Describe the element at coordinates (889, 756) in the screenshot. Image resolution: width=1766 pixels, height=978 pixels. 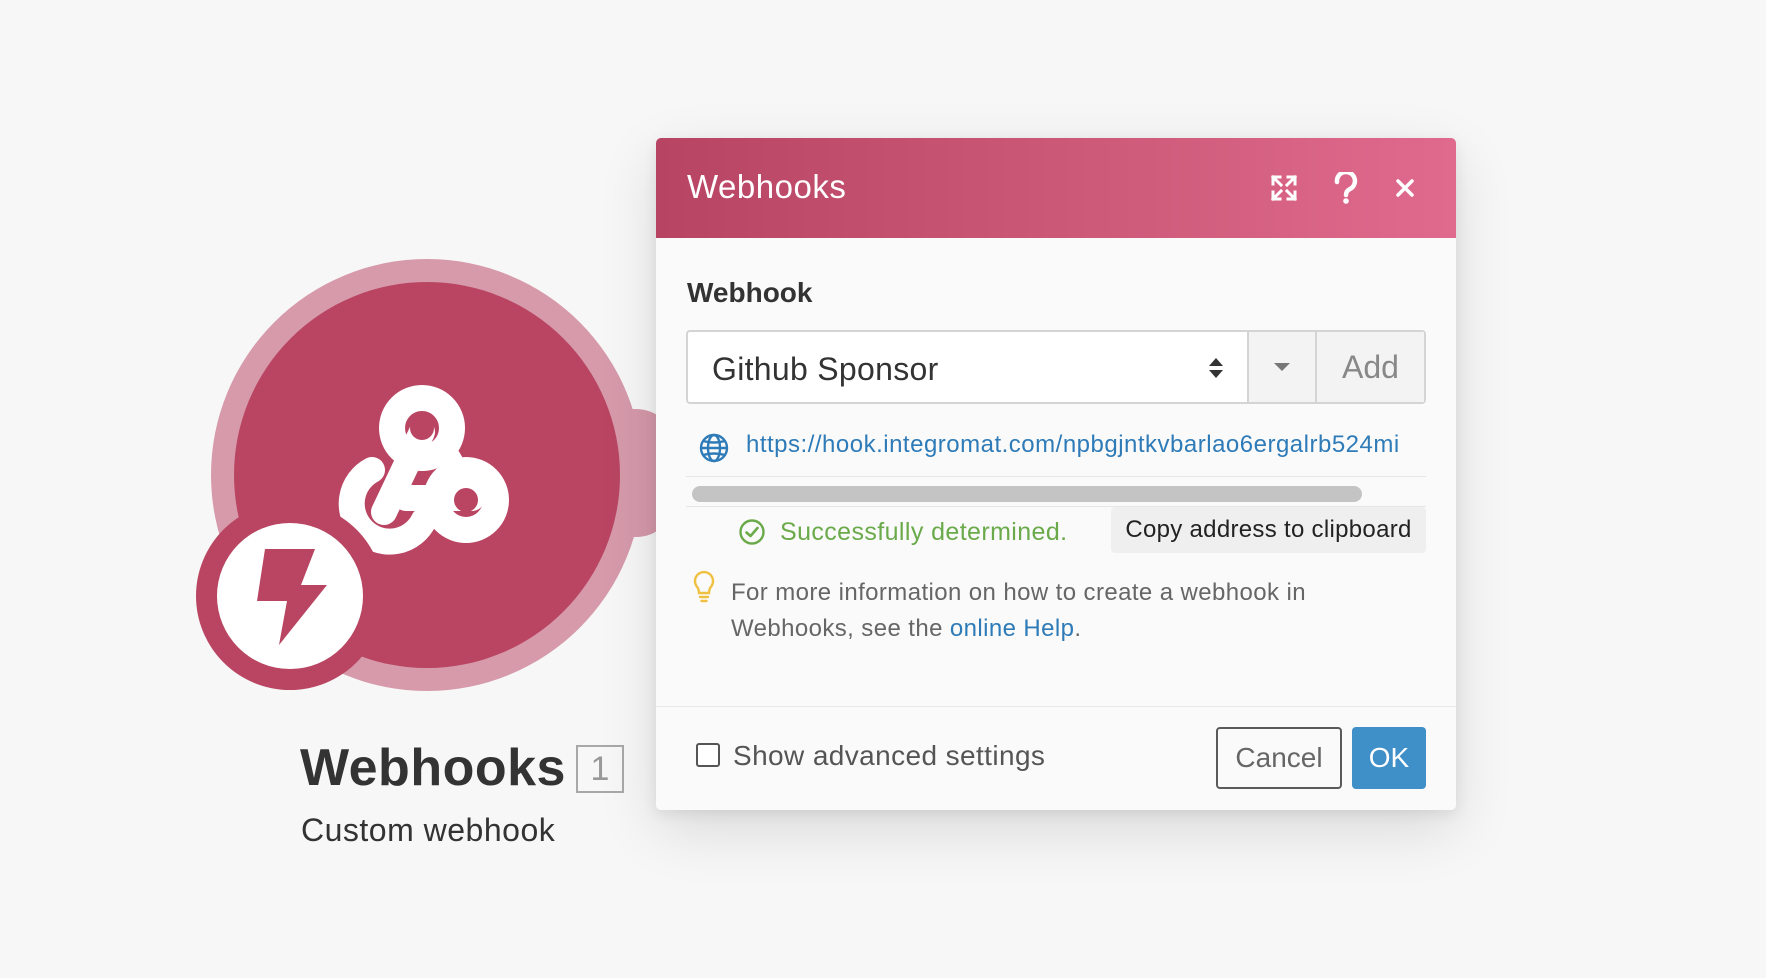
I see `advanced-settings-label: Show advanced settings` at that location.